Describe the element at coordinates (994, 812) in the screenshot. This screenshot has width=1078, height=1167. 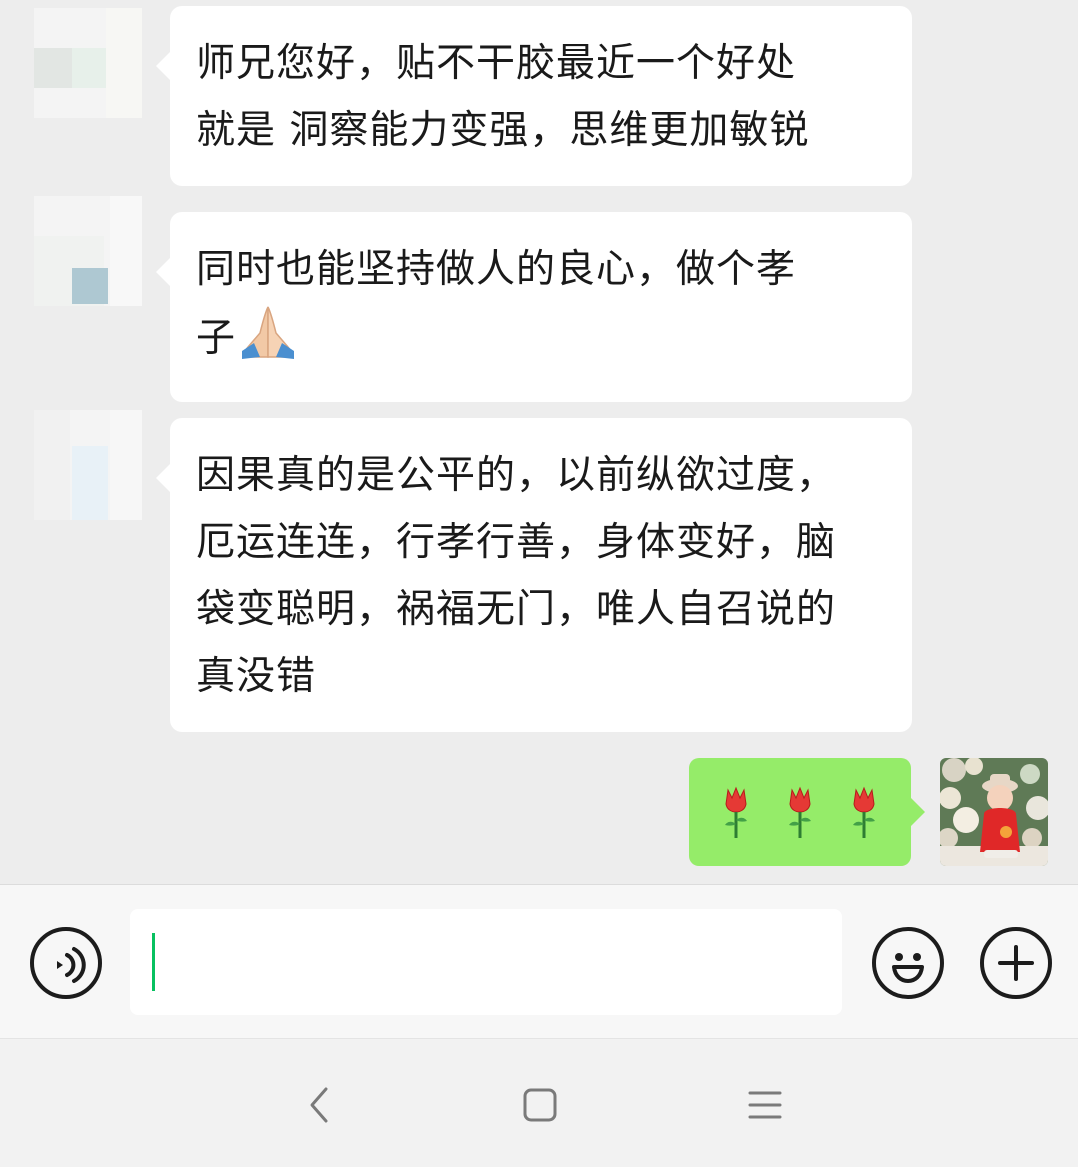
I see `self-avatar` at that location.